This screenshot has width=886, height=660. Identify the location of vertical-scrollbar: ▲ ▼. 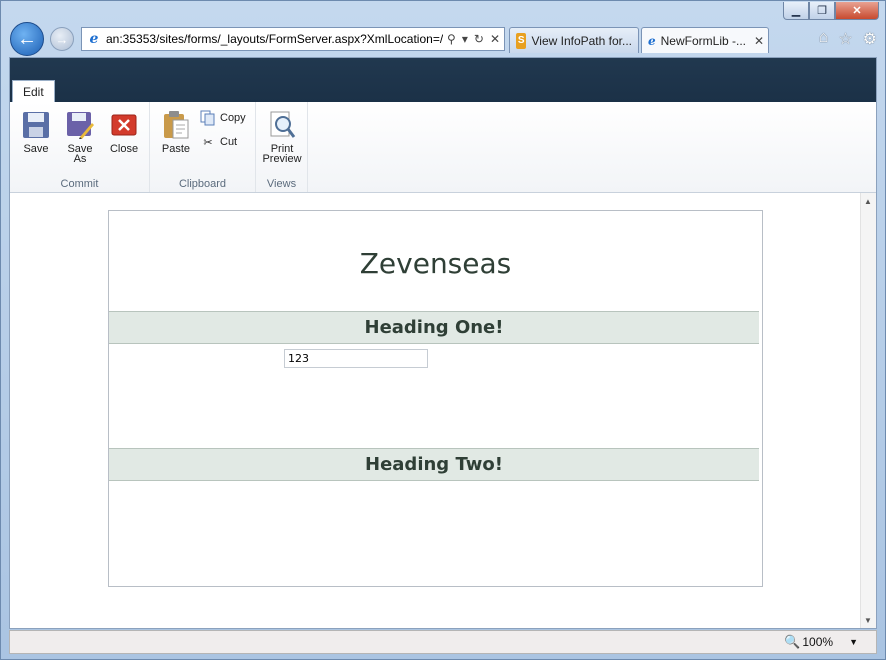
(868, 410).